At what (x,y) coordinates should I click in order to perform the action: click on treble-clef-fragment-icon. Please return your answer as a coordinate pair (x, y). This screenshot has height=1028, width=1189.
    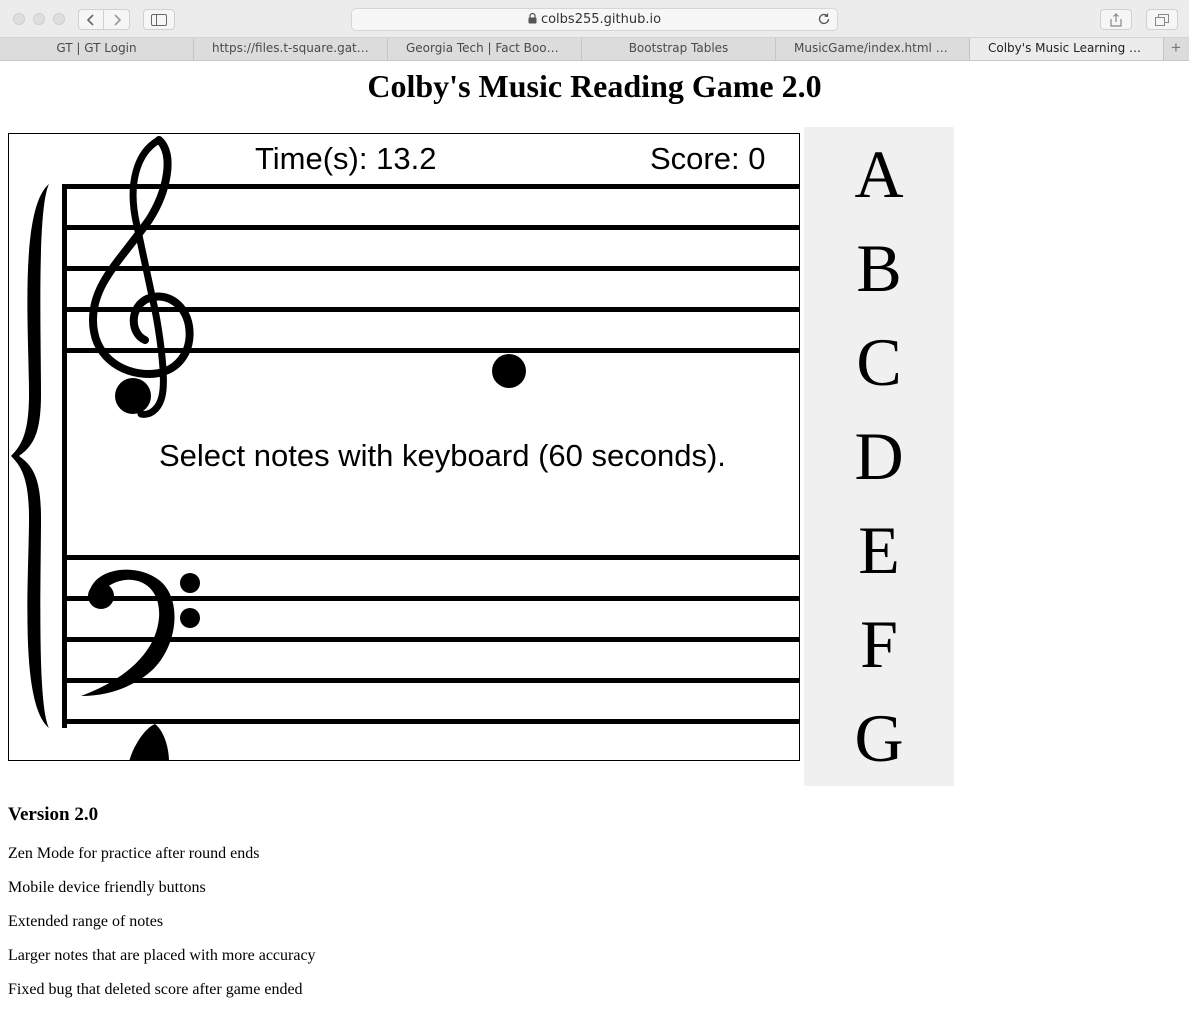
    Looking at the image, I should click on (149, 742).